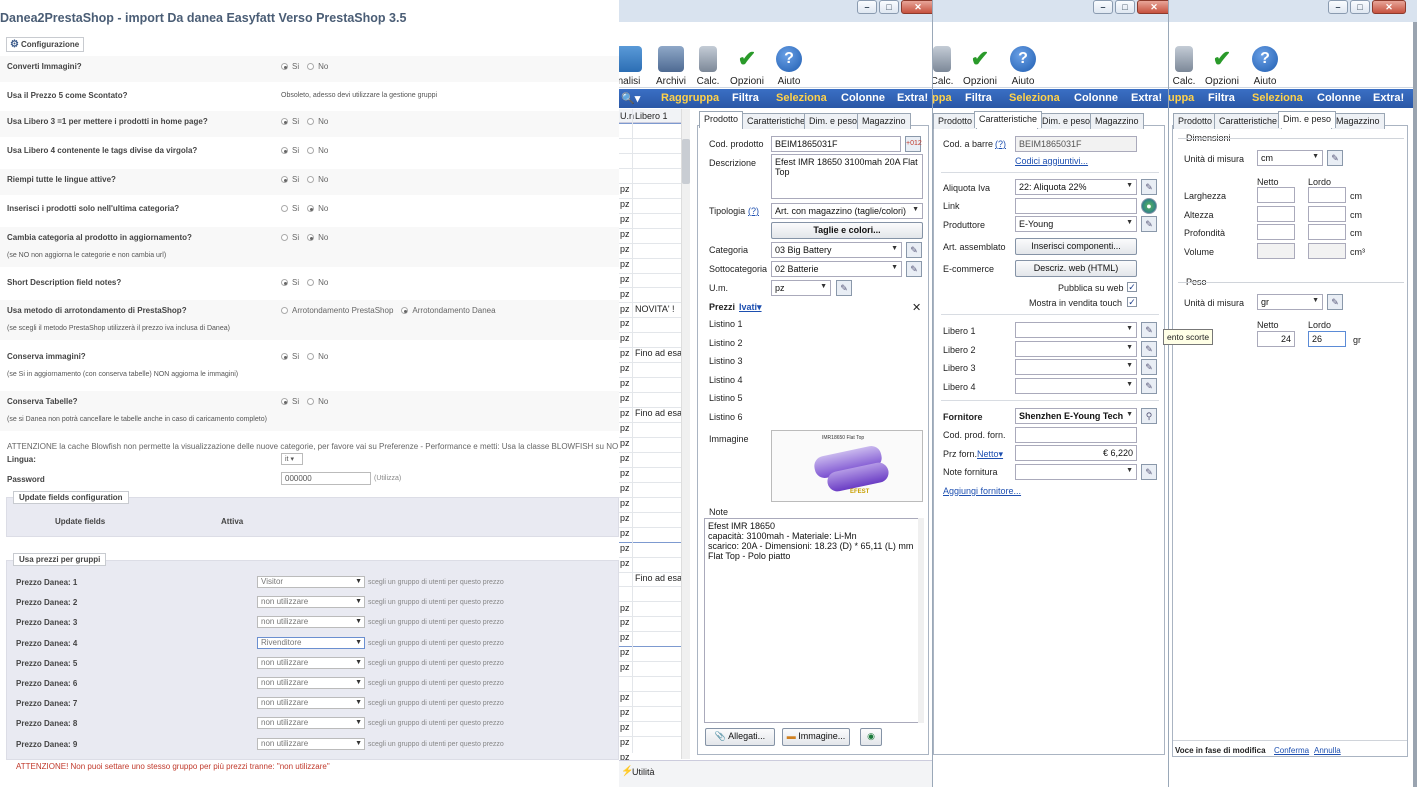  What do you see at coordinates (980, 66) in the screenshot?
I see `tool-opzioni: ✔ Opzioni` at bounding box center [980, 66].